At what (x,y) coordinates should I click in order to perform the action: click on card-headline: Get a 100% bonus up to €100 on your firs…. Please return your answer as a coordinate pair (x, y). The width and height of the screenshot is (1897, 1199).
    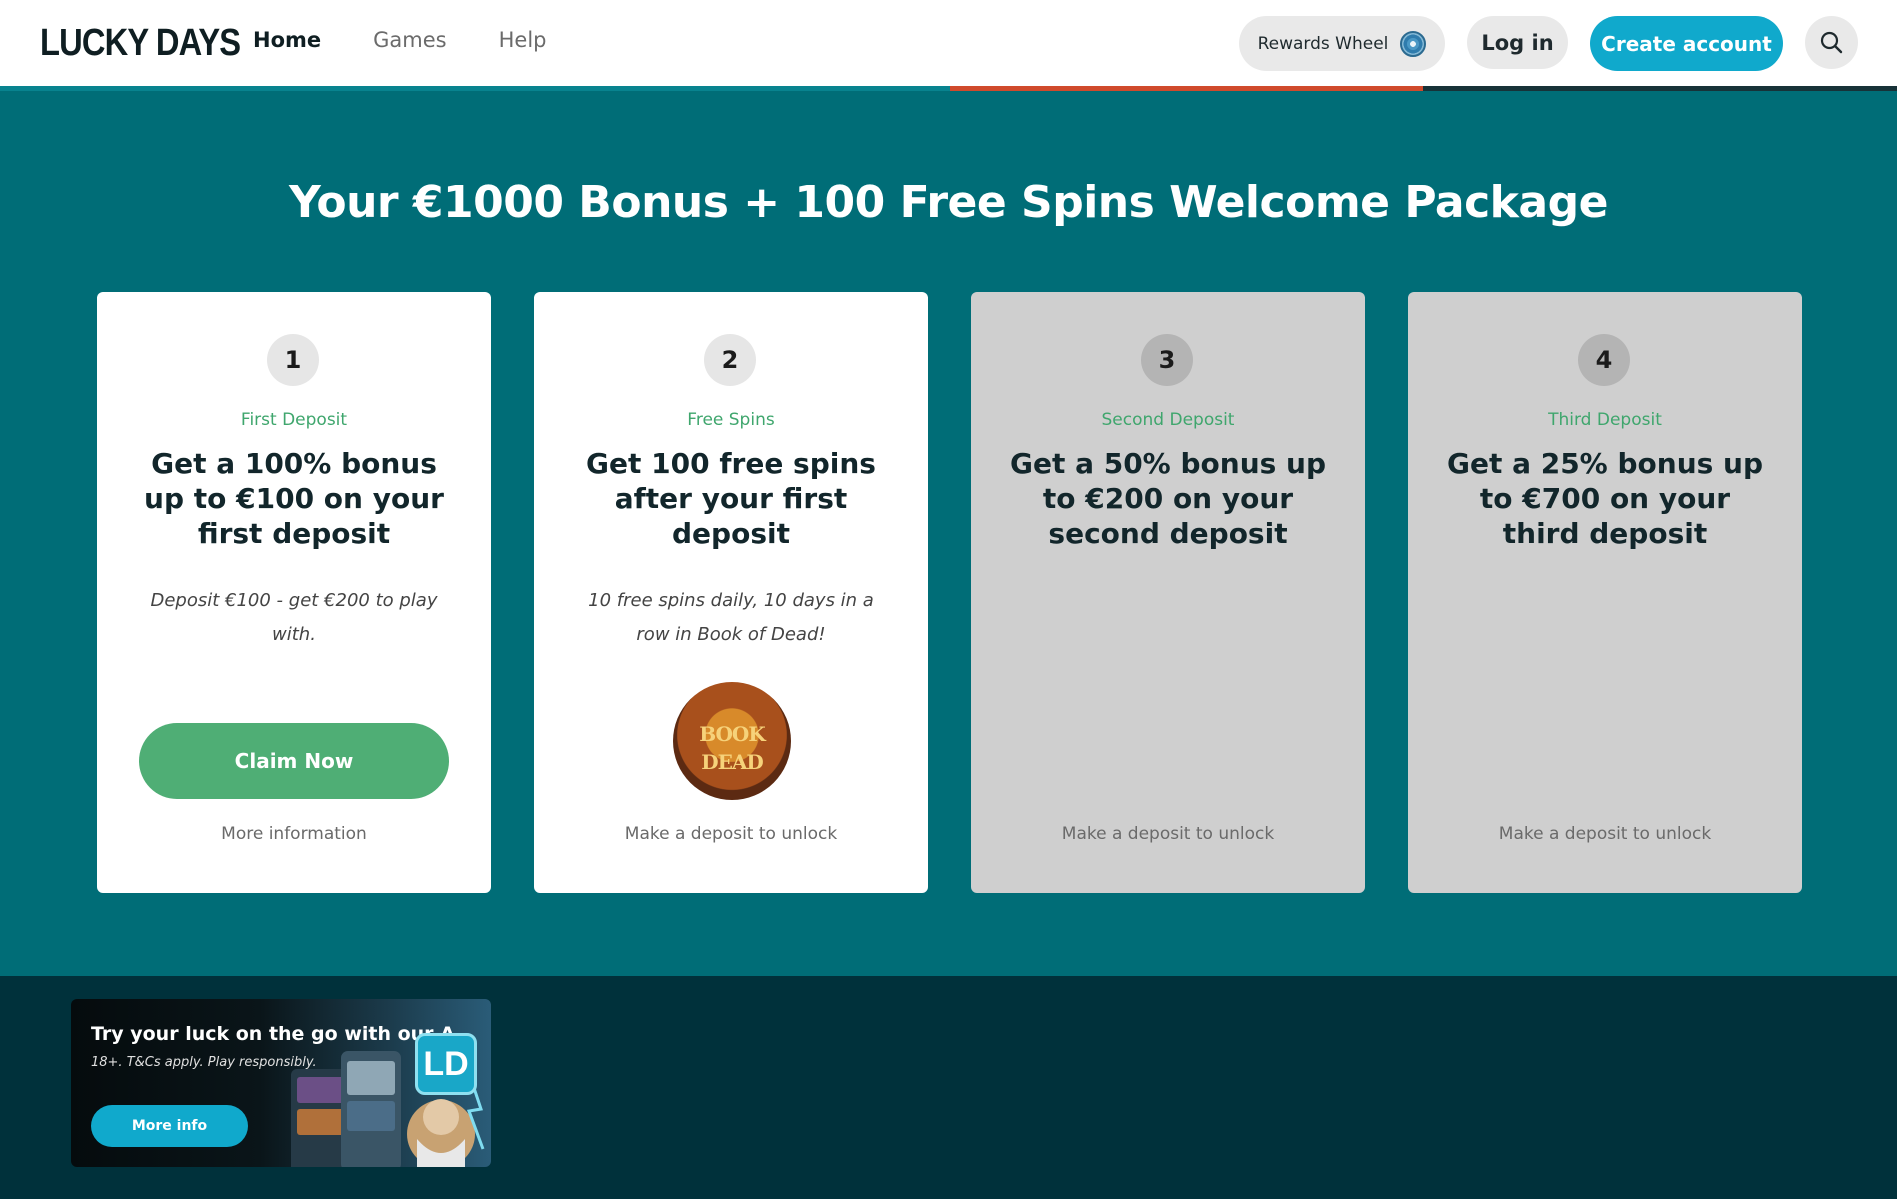
    Looking at the image, I should click on (294, 498).